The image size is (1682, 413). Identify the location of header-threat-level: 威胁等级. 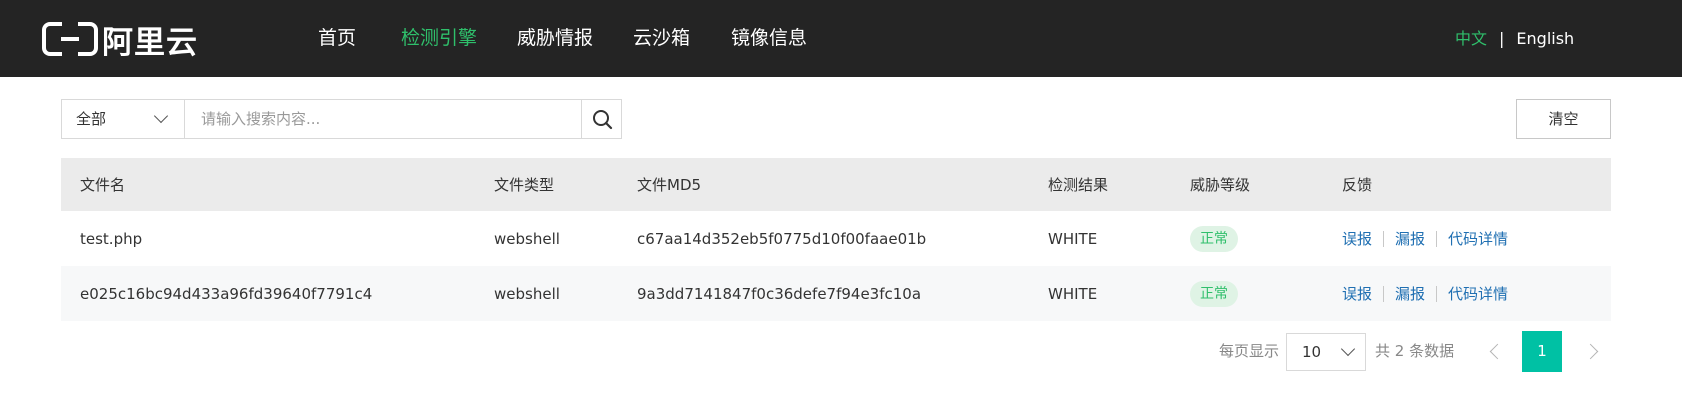
(1220, 185).